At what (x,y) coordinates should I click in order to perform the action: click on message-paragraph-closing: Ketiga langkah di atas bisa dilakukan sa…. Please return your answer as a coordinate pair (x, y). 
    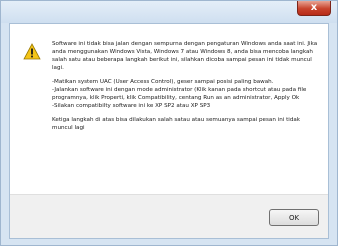
    Looking at the image, I should click on (176, 124).